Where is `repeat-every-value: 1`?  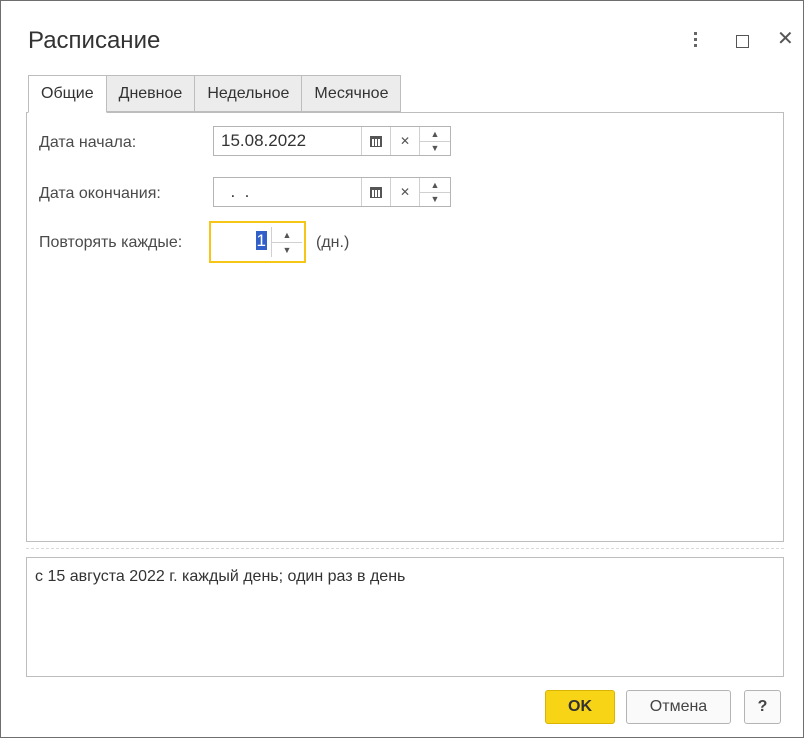 repeat-every-value: 1 is located at coordinates (261, 240).